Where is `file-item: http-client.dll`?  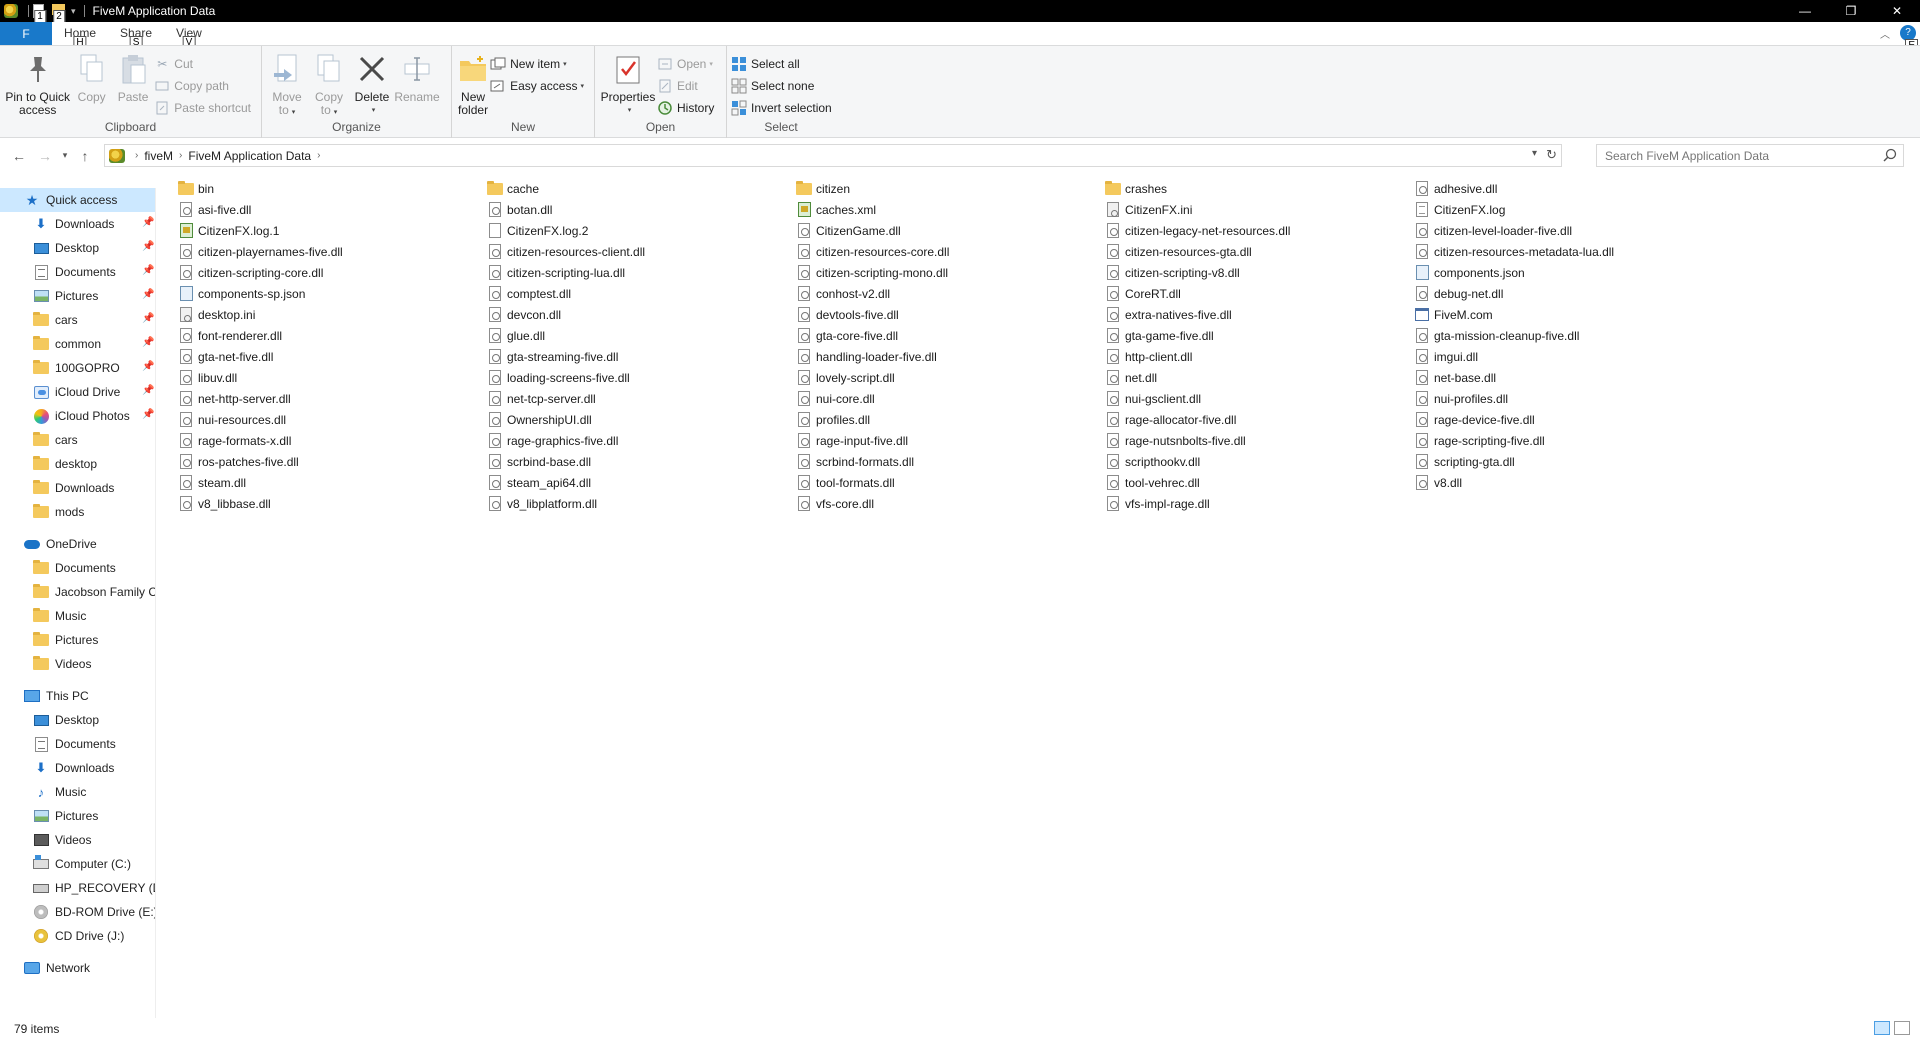 file-item: http-client.dll is located at coordinates (1257, 356).